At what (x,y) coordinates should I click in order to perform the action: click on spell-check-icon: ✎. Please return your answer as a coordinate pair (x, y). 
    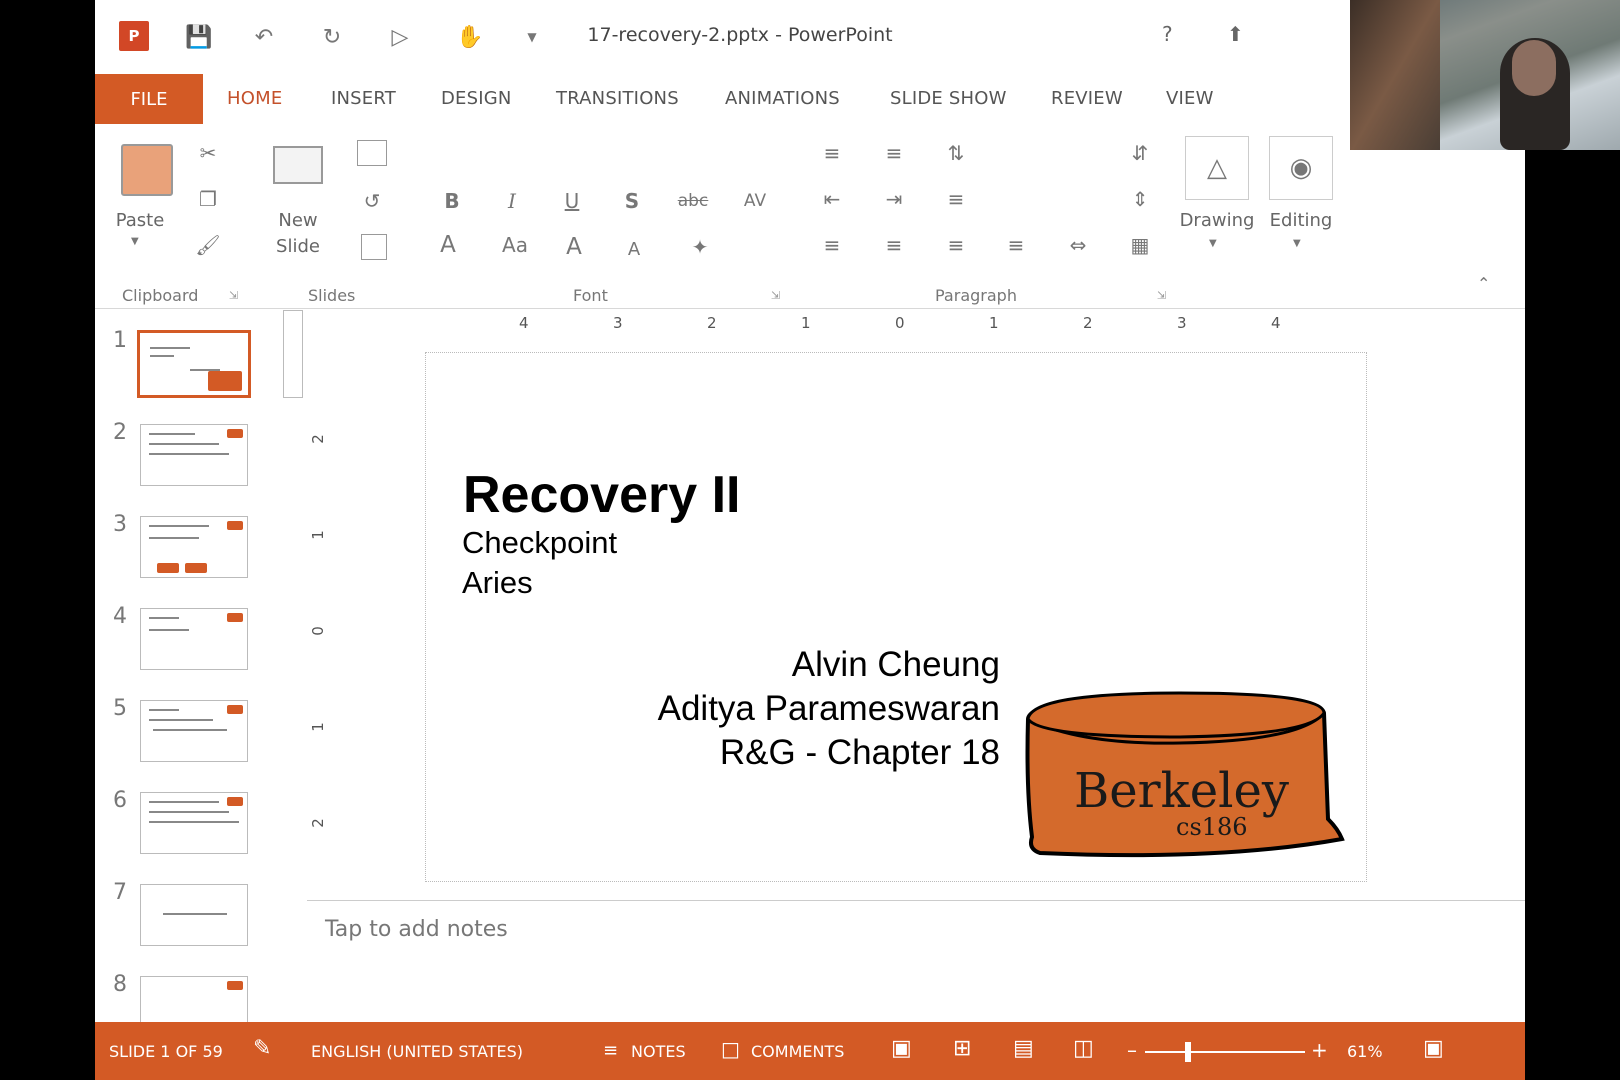
    Looking at the image, I should click on (262, 1048).